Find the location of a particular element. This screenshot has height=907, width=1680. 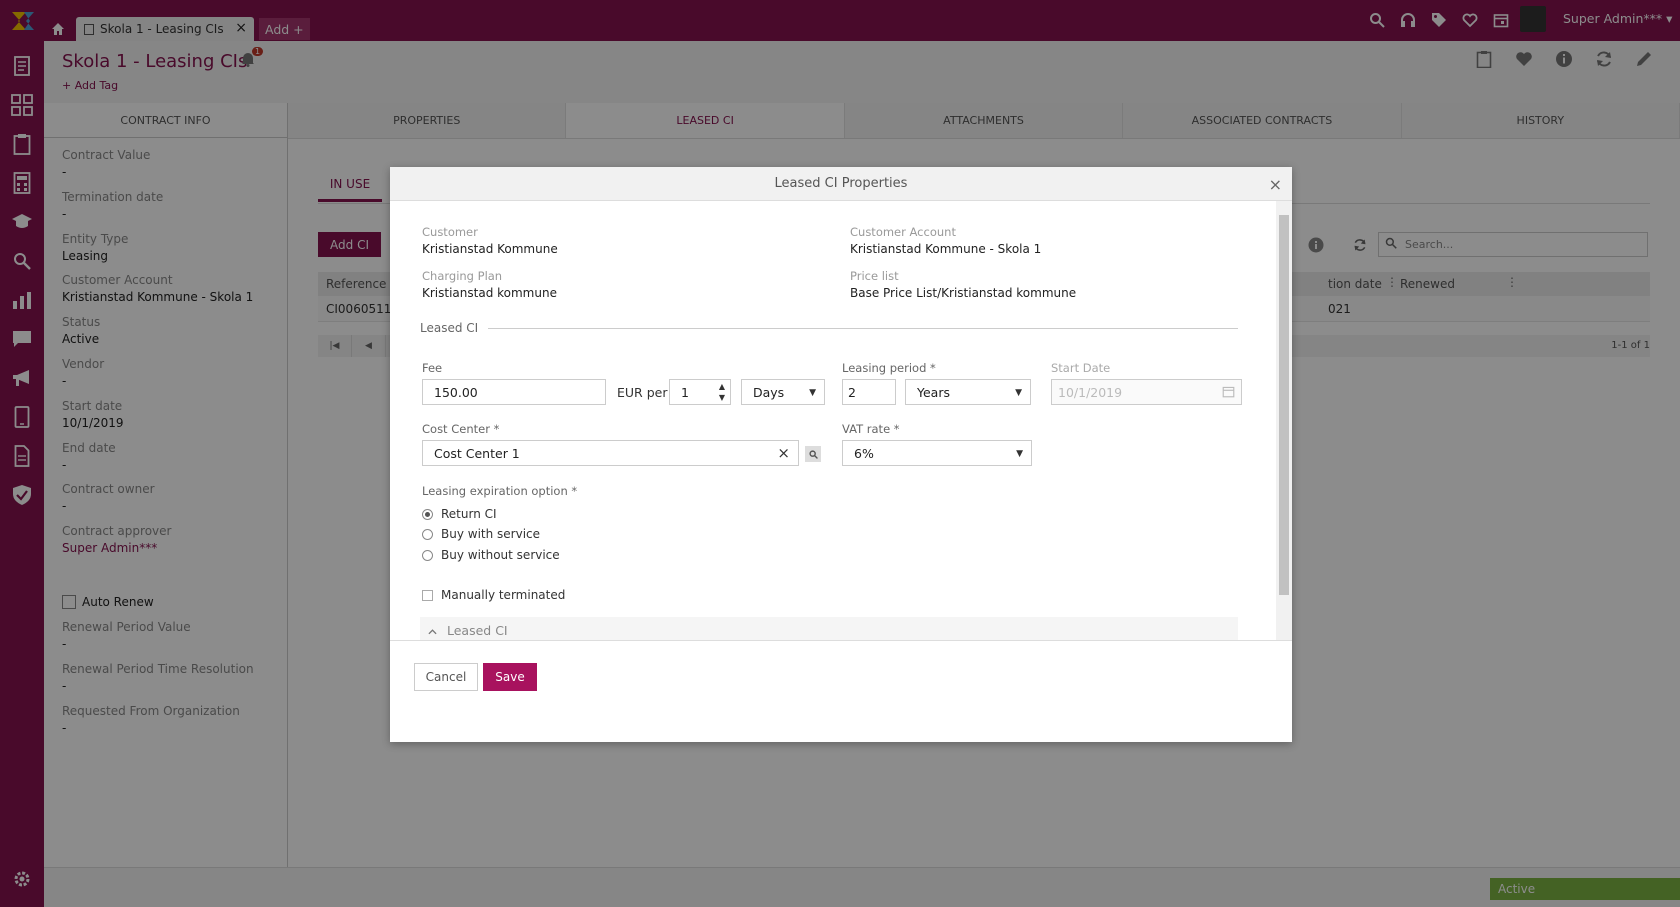

customer-value: Kristianstad Kommune is located at coordinates (490, 249).